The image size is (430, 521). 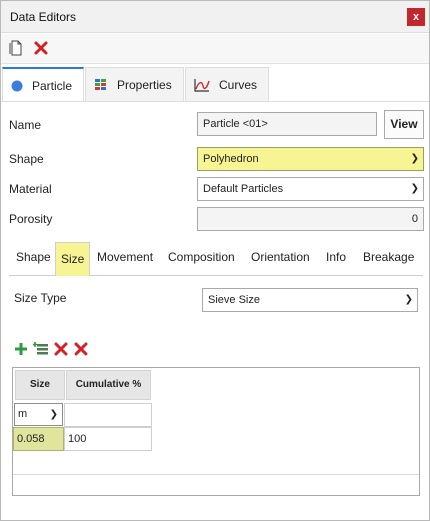 I want to click on delete-row-icon, so click(x=61, y=349).